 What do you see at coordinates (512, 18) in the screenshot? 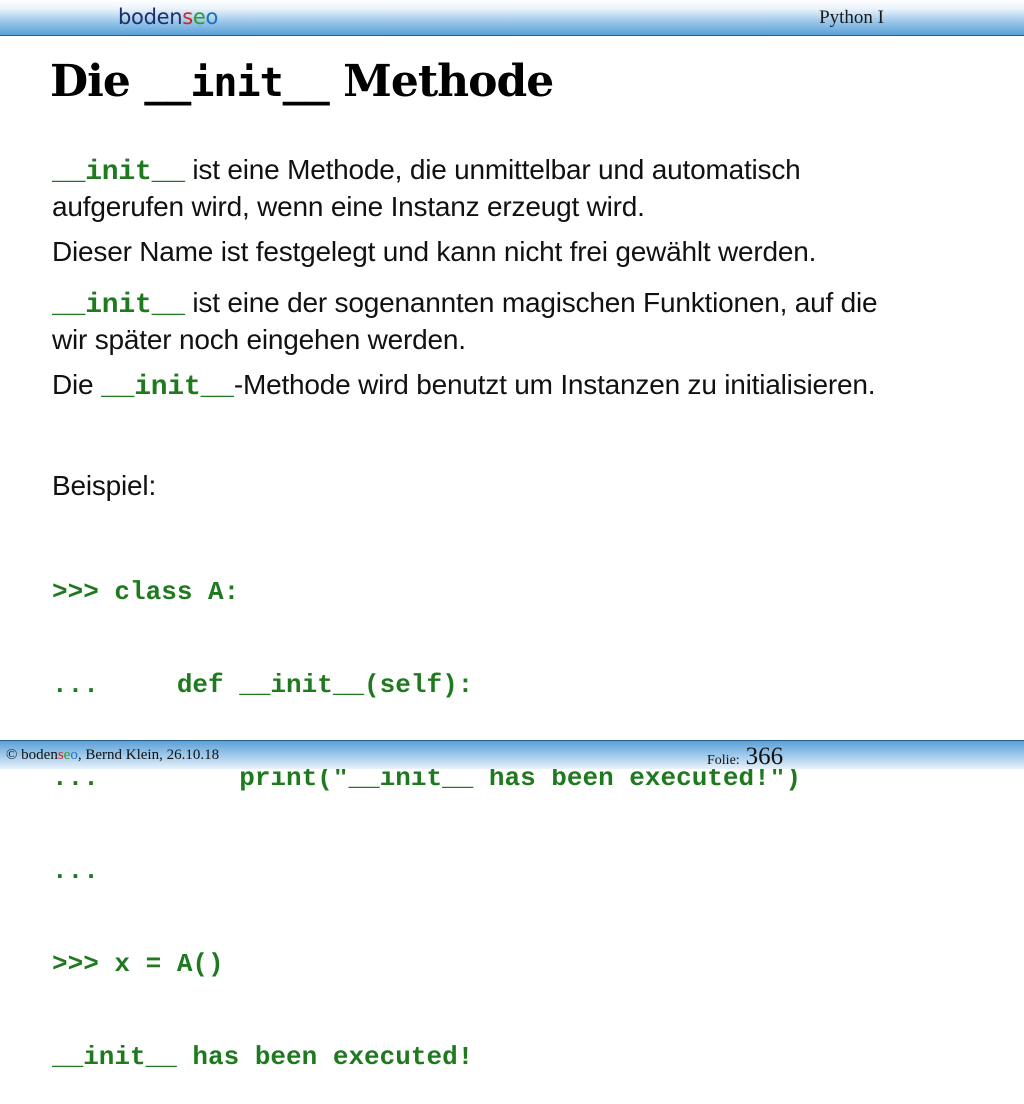
I see `header-bar: bodenseo Python I` at bounding box center [512, 18].